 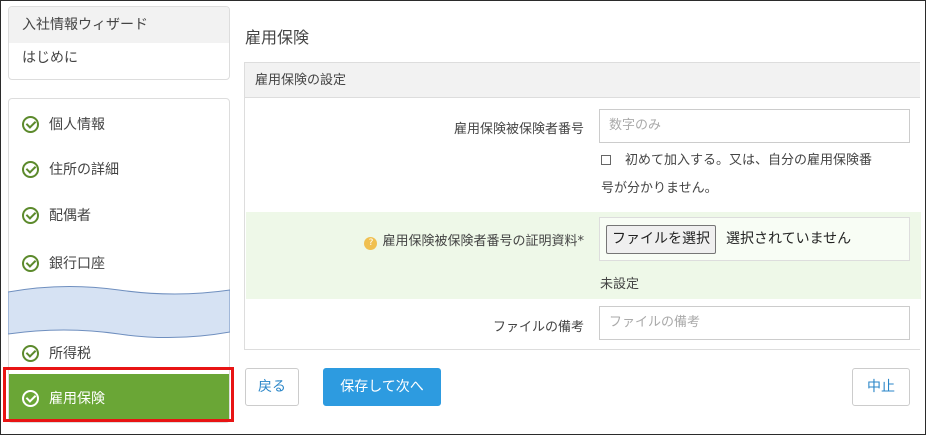 I want to click on file-note-input: ファイルの備考, so click(x=754, y=323).